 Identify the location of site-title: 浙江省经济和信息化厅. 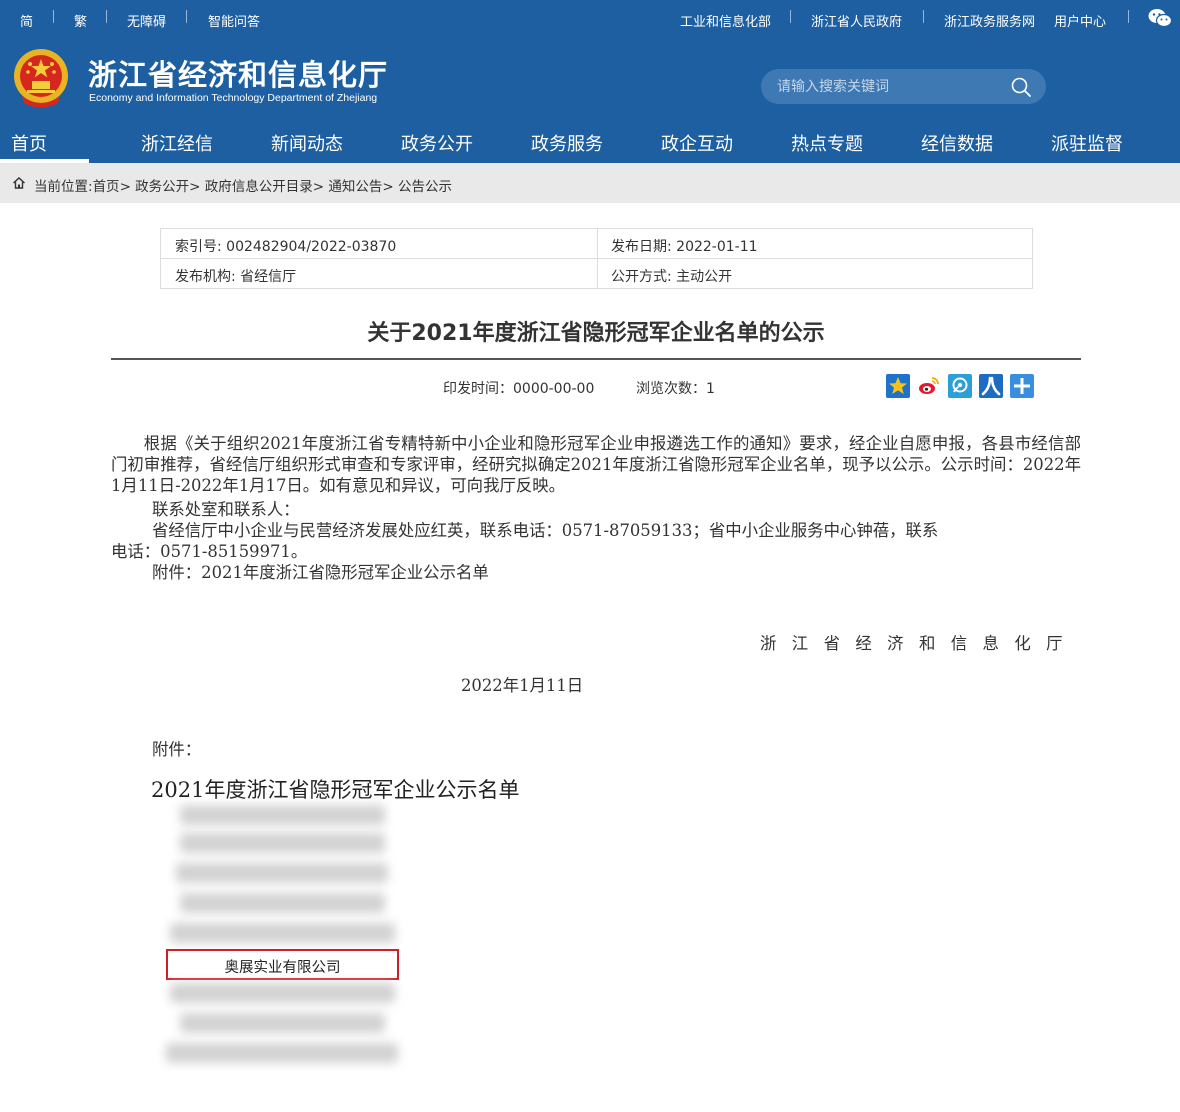
(238, 73).